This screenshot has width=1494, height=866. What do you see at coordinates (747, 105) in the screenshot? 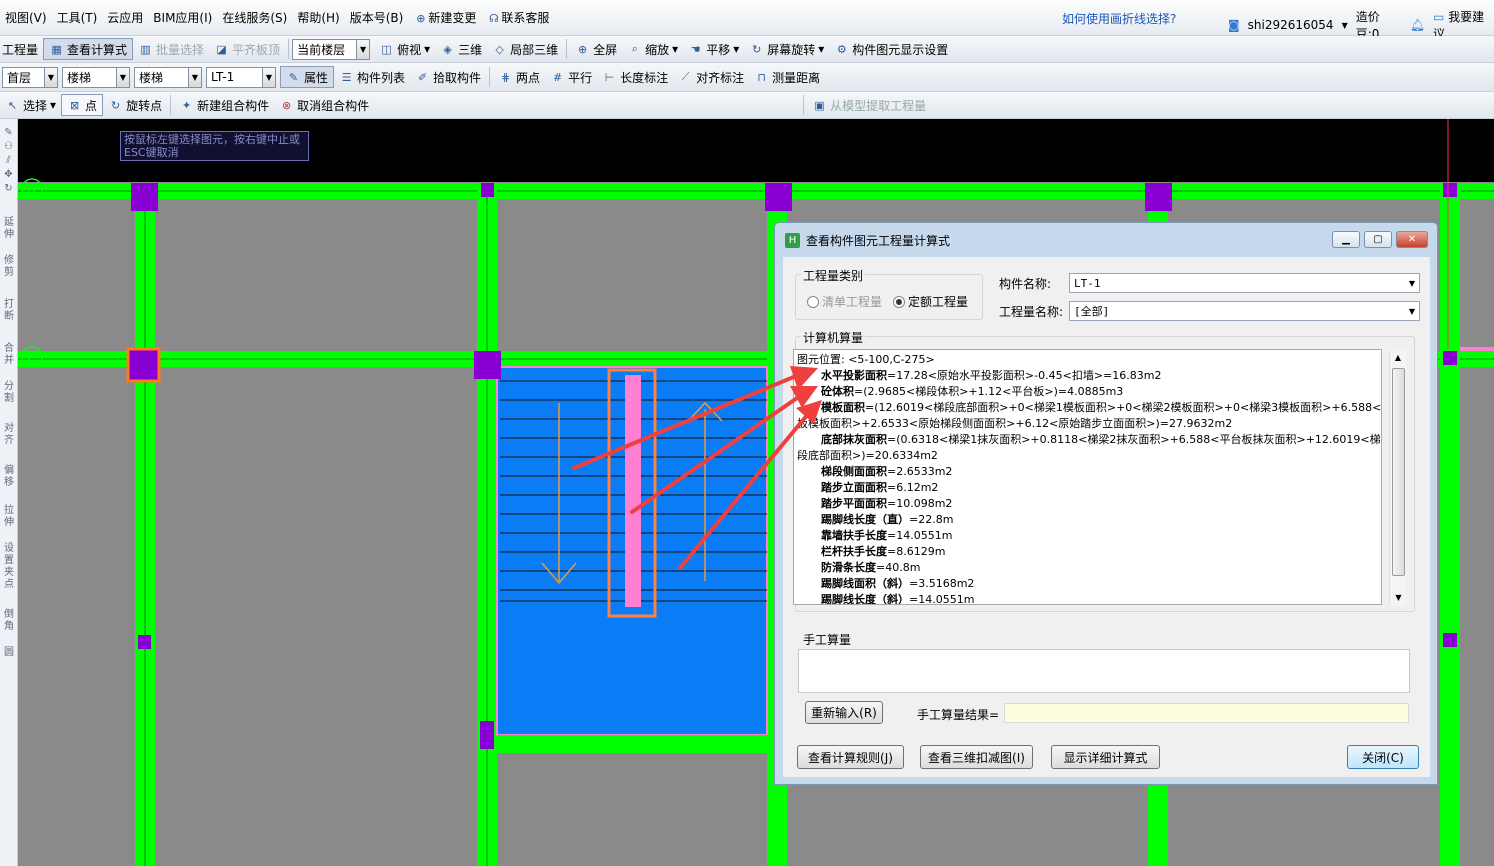
I see `toolbar-3: ↖ 选择 ▾ ⊠ 点 ↻ 旋转点 ✦ 新建组合构件 ⊗ 取消组合构件 ▣ 从模型提取工程量` at bounding box center [747, 105].